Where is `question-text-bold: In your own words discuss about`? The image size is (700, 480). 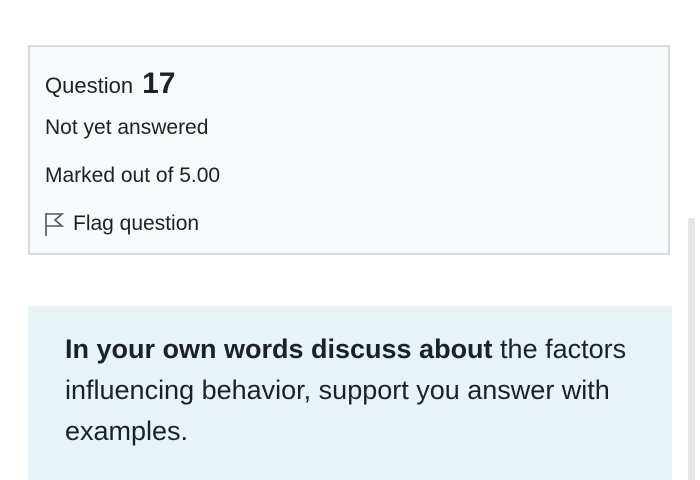 question-text-bold: In your own words discuss about is located at coordinates (279, 349).